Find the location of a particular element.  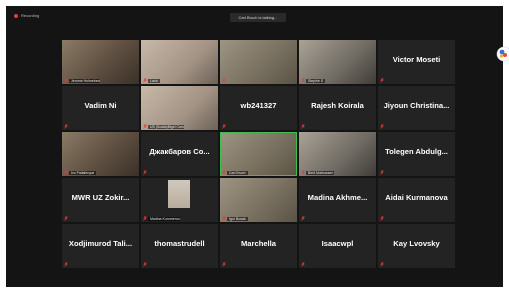

participant-tile: Carl Bruch is located at coordinates (258, 154).